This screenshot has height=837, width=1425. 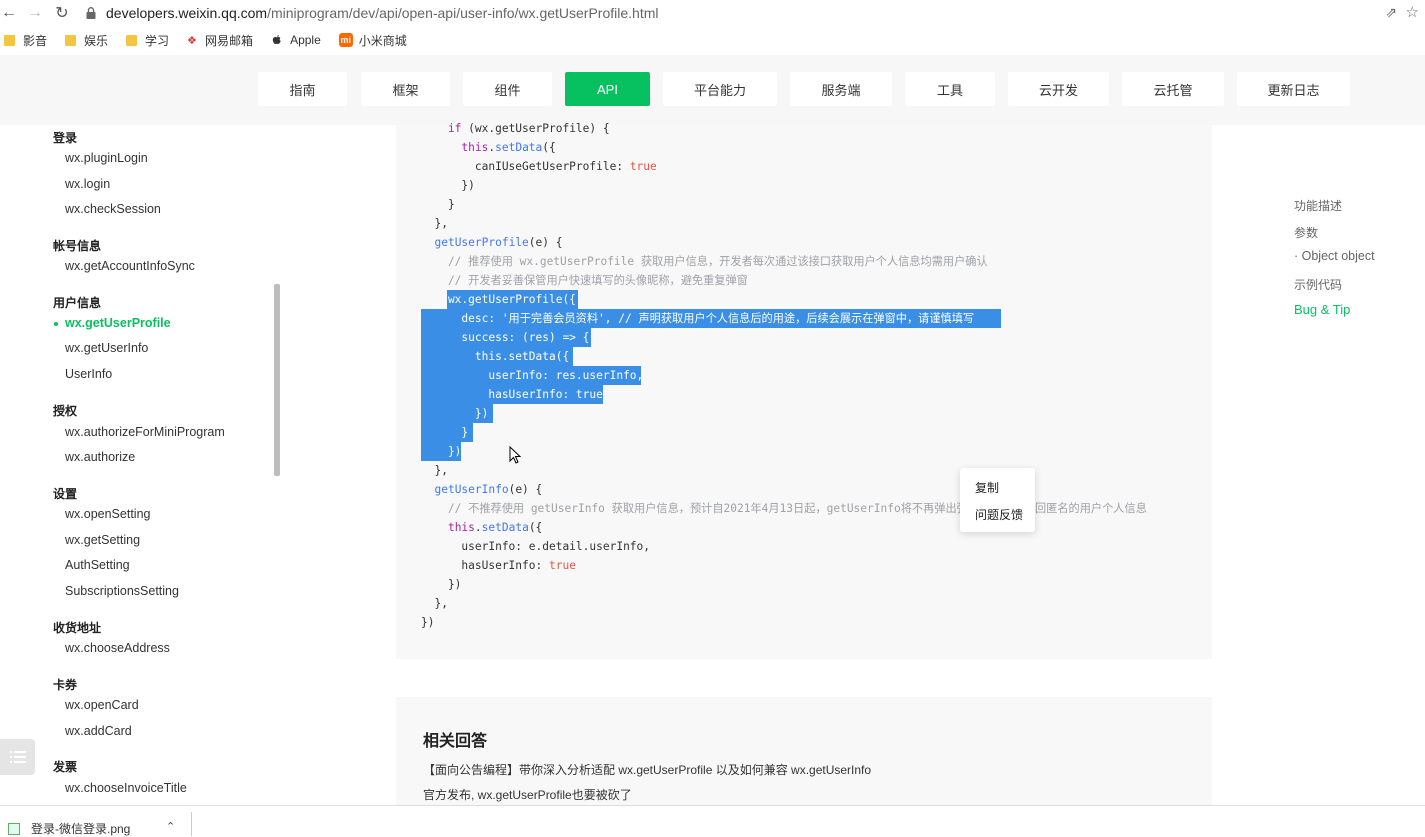 I want to click on docs-top-nav: 指南 框架 组件 API 平台能力 服务端 工具 云开发 云托管 更新日志, so click(x=712, y=90).